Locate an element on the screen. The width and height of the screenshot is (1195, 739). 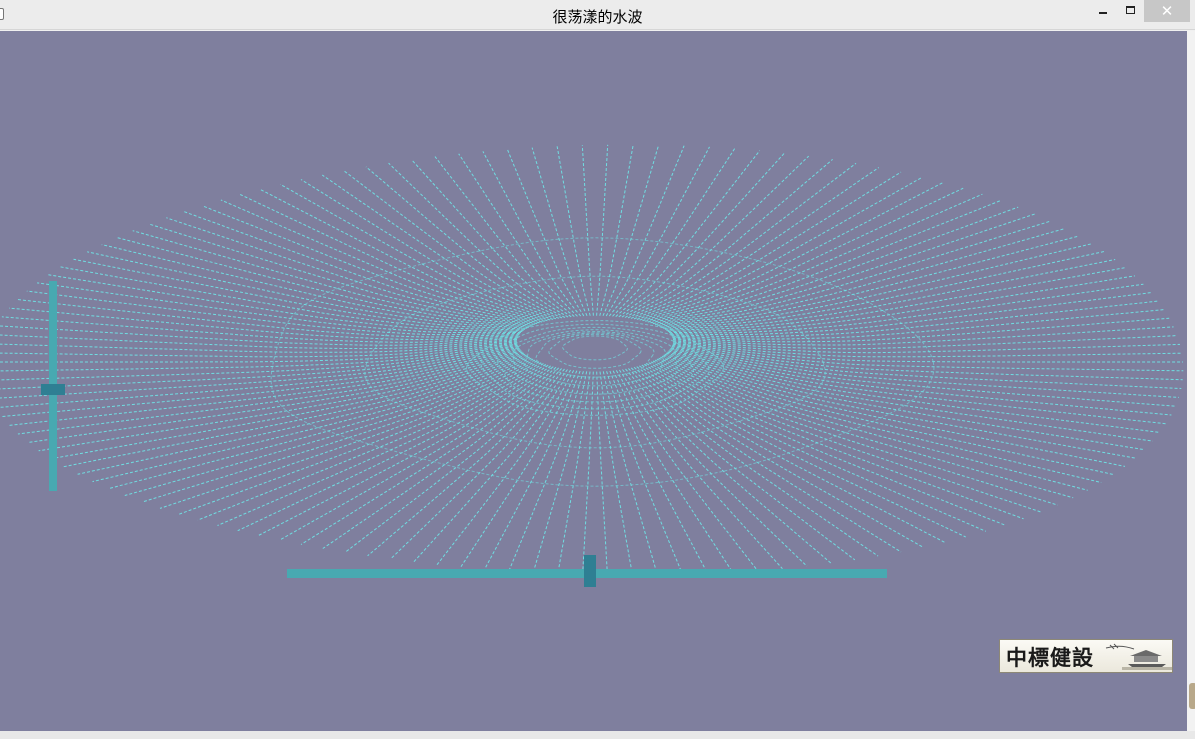
close-icon: ✕ is located at coordinates (1167, 11).